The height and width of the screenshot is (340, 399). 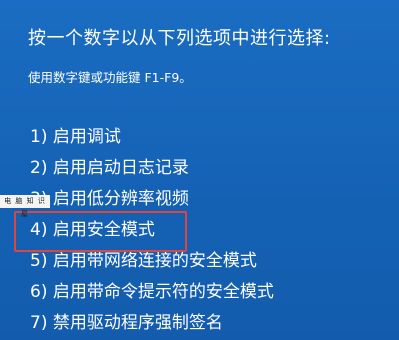 I want to click on key-hint: 使用数字键或功能键 F1-F9。, so click(x=110, y=77).